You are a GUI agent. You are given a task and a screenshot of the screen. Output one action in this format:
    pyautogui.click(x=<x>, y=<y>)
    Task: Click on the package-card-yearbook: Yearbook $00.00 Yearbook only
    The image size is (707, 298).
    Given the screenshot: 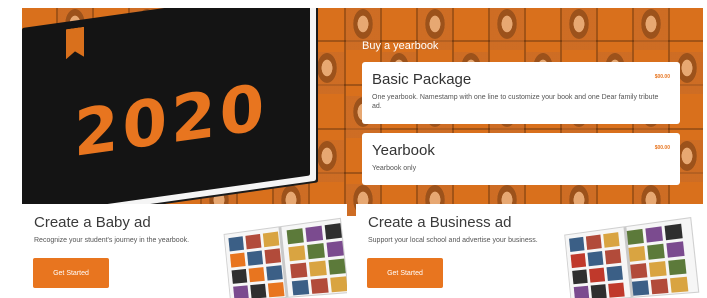 What is the action you would take?
    pyautogui.click(x=521, y=159)
    